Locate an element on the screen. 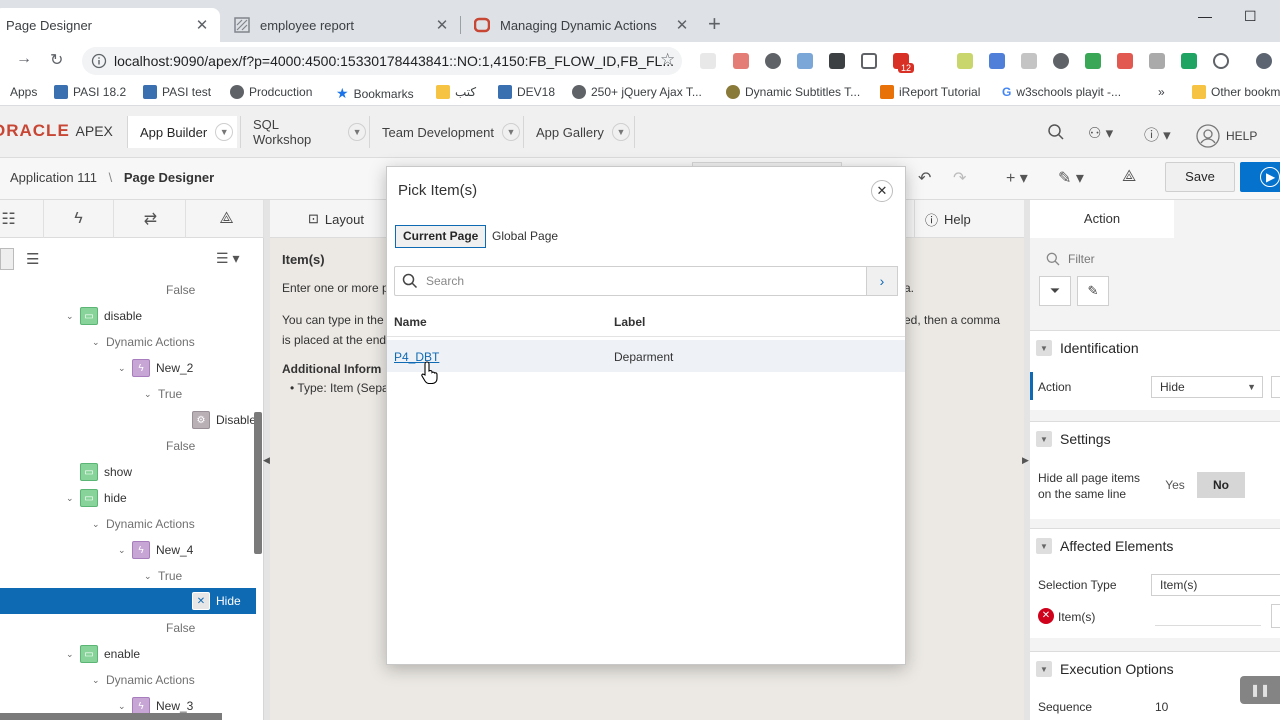  profile-avatar is located at coordinates (1264, 61).